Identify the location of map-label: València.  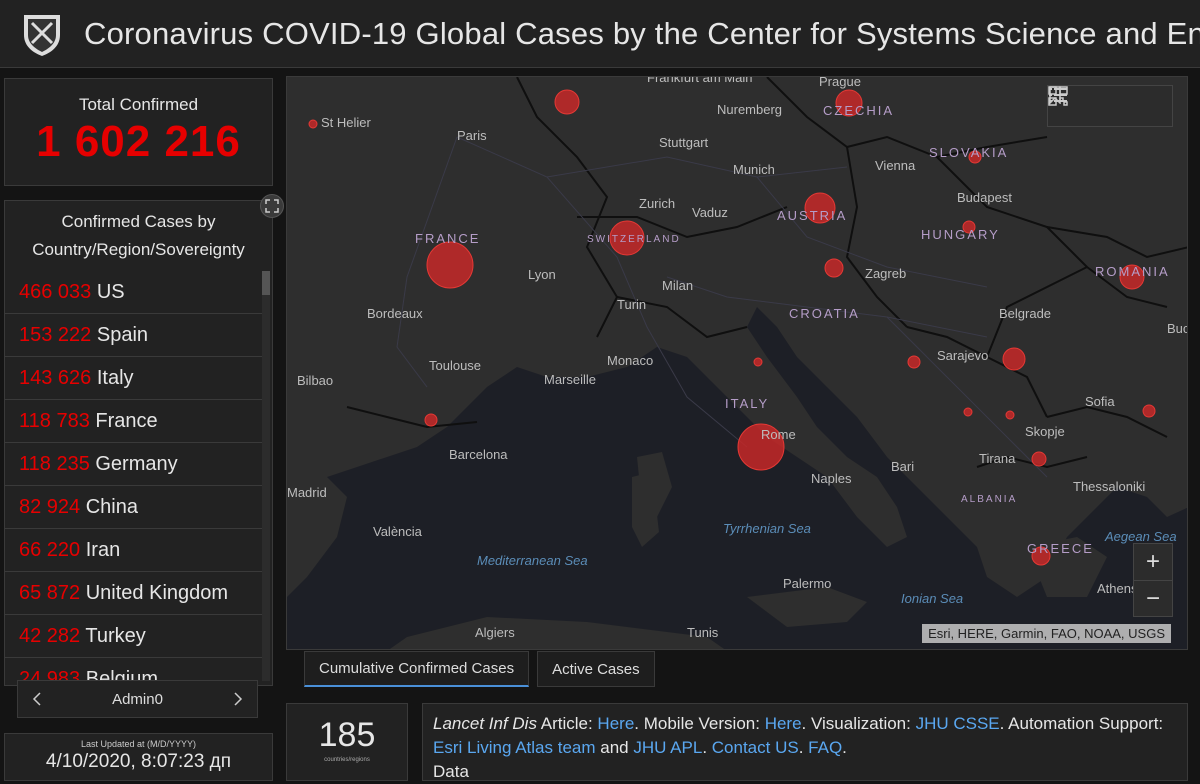
(398, 531).